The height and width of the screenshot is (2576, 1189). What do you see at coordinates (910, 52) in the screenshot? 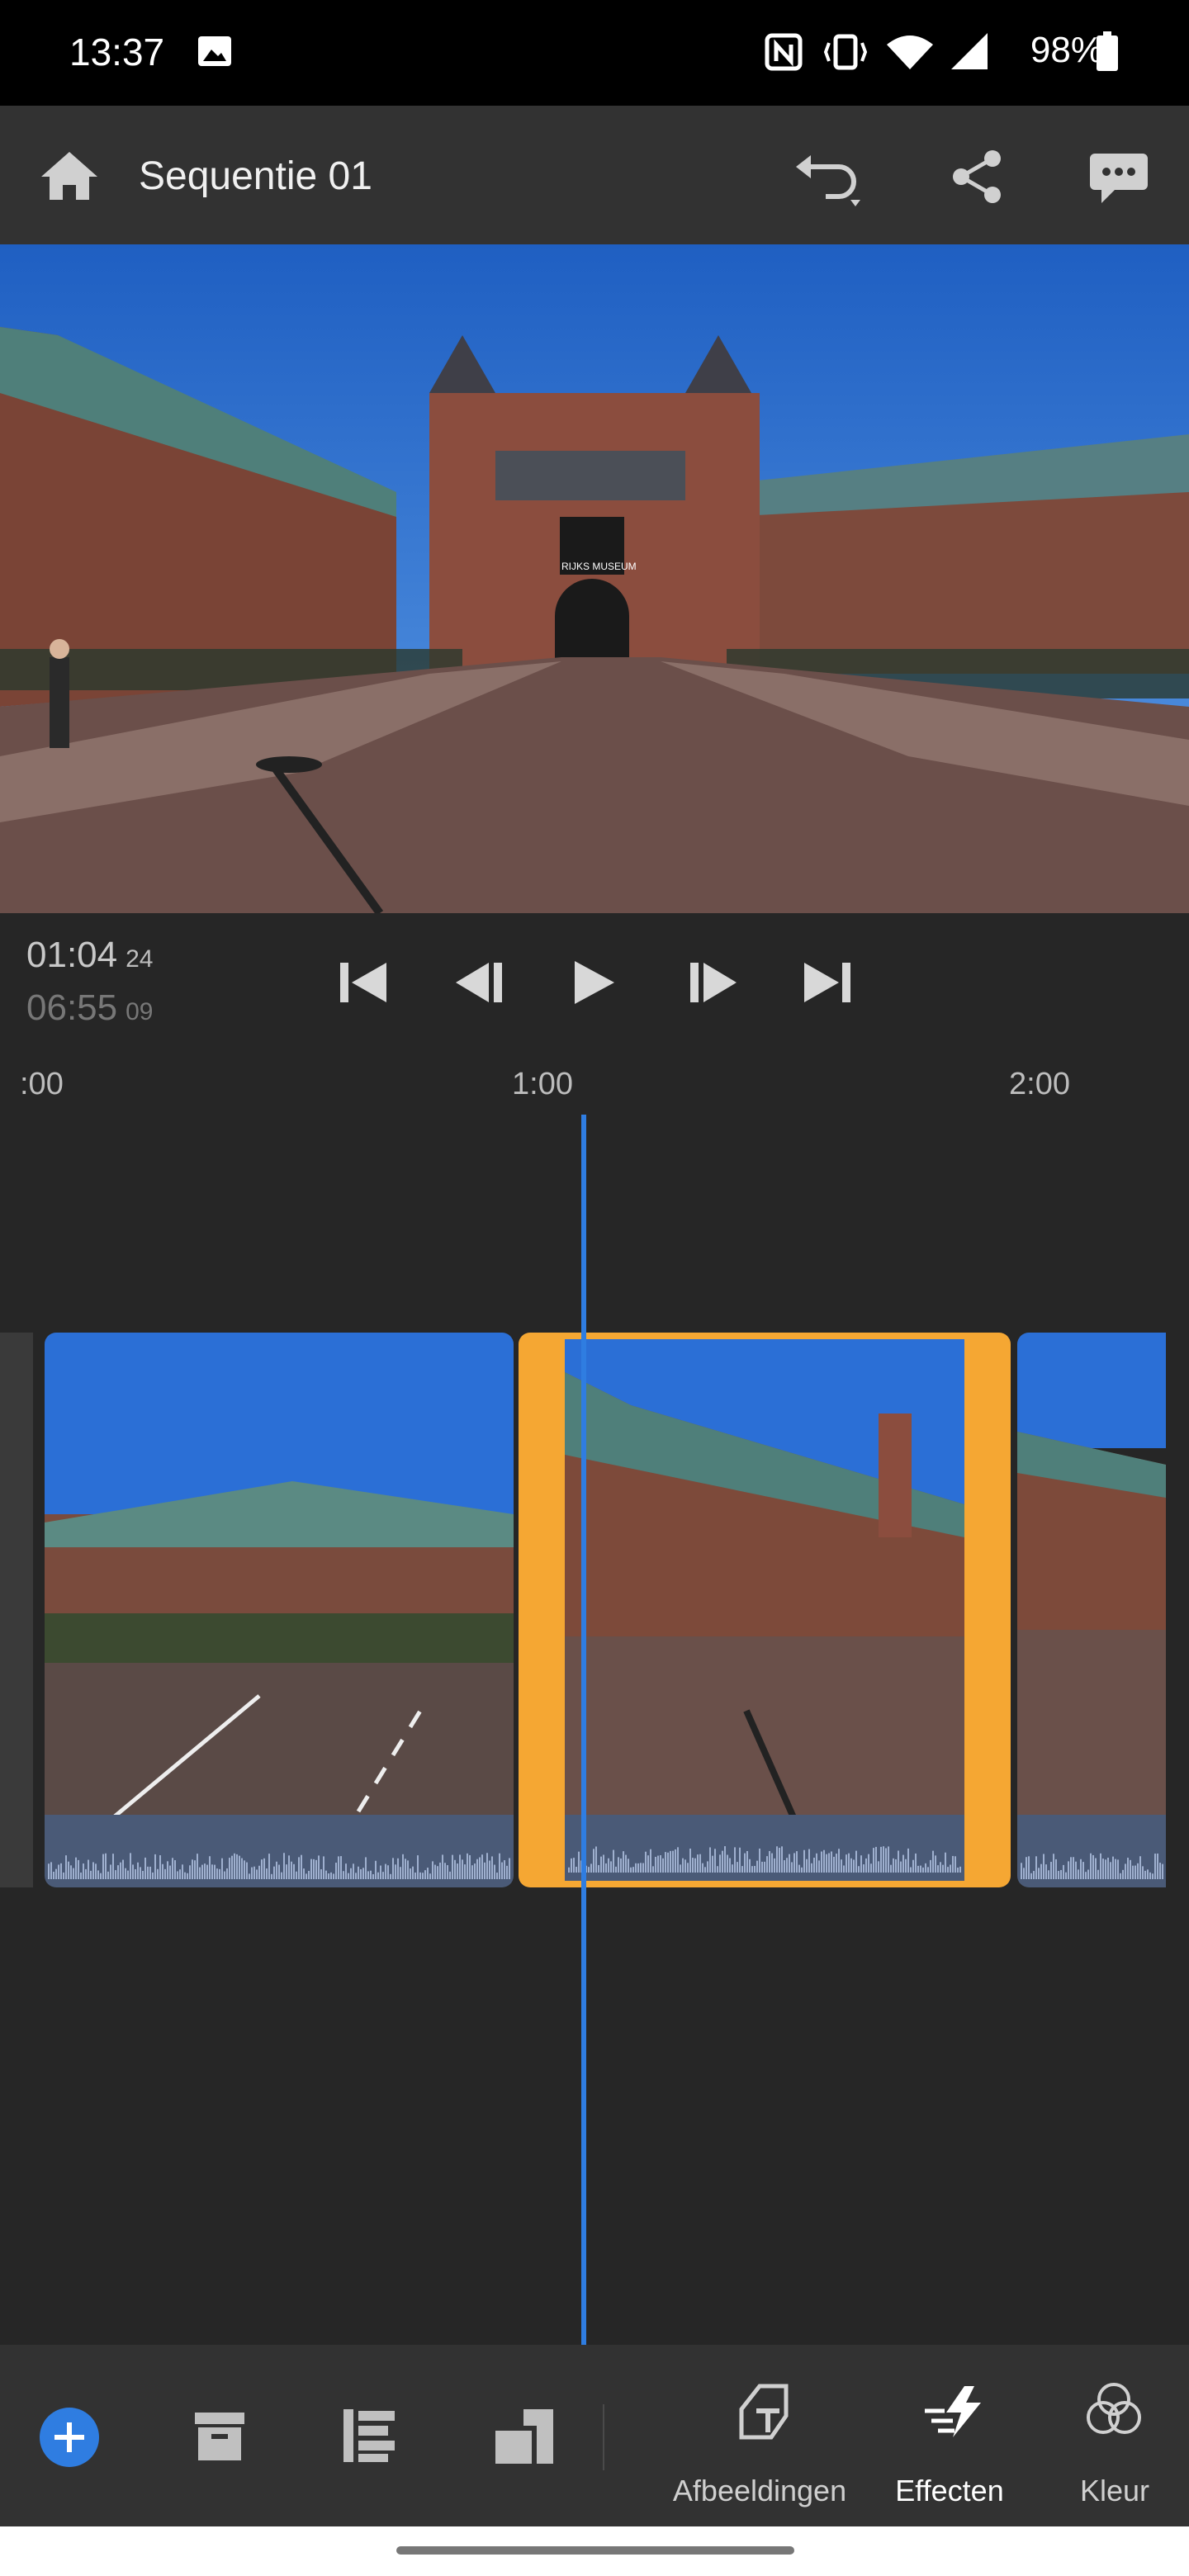
I see `wifi-icon` at bounding box center [910, 52].